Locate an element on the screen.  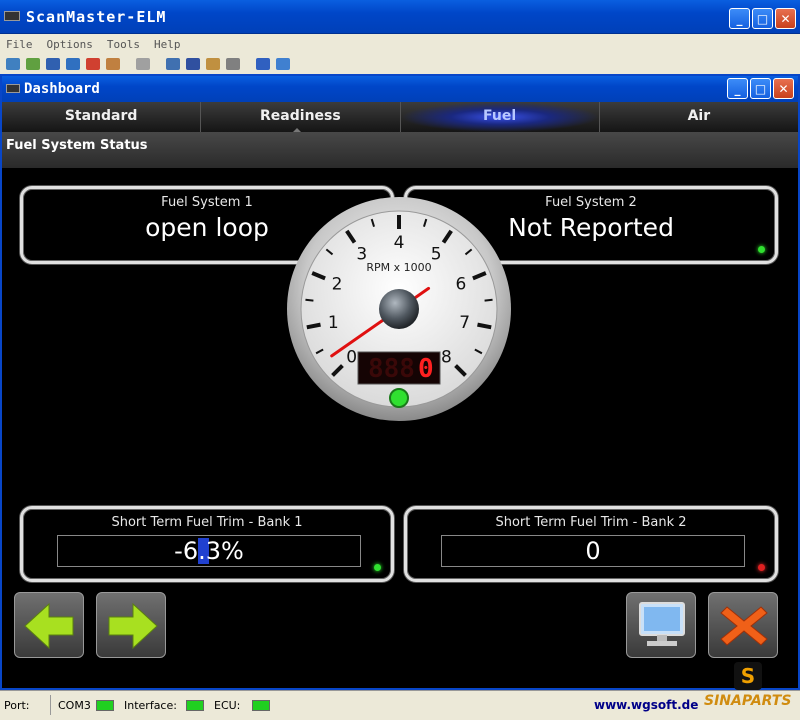
dashboard-titlebar: Dashboard _ □ ✕ is located at coordinates (400, 89).